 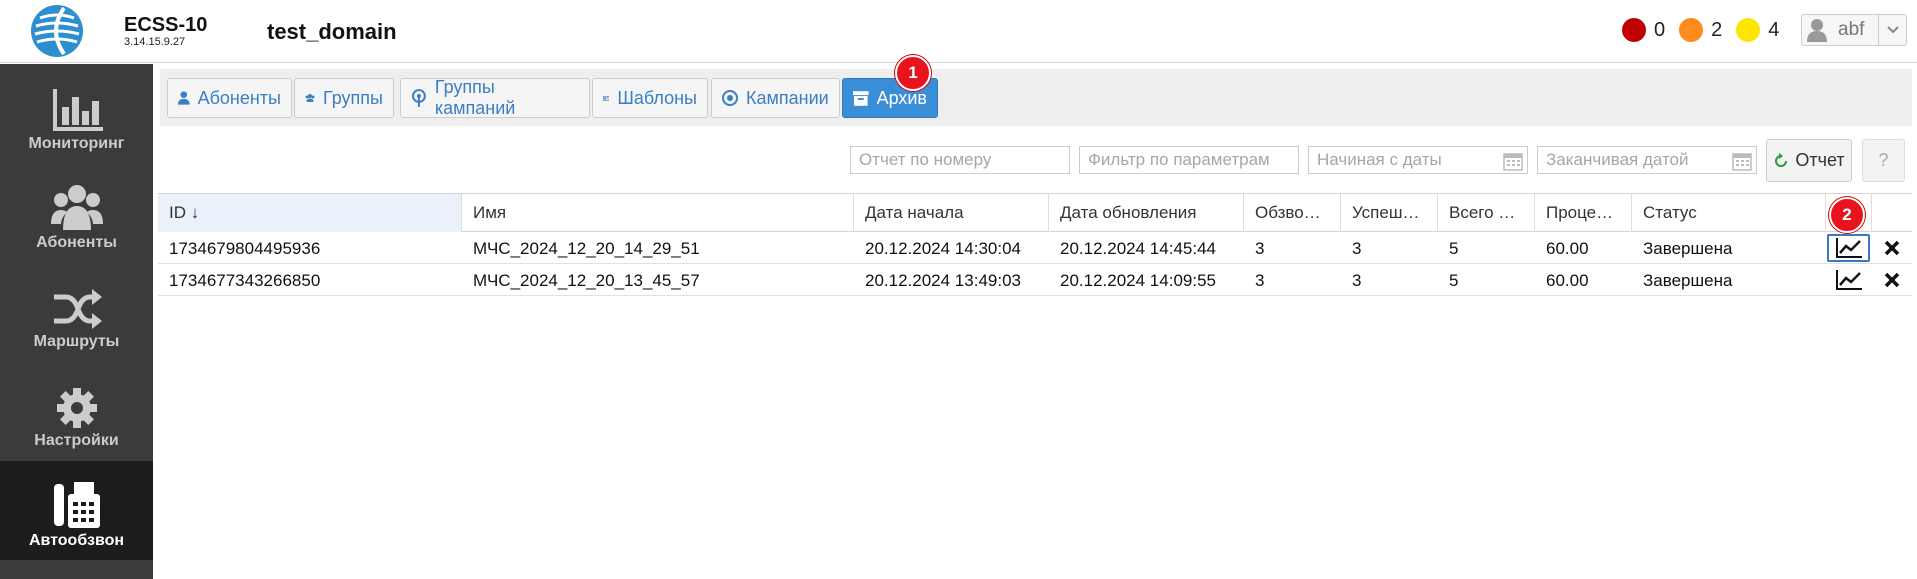 I want to click on col-header-start-date: Дата начала, so click(x=951, y=213).